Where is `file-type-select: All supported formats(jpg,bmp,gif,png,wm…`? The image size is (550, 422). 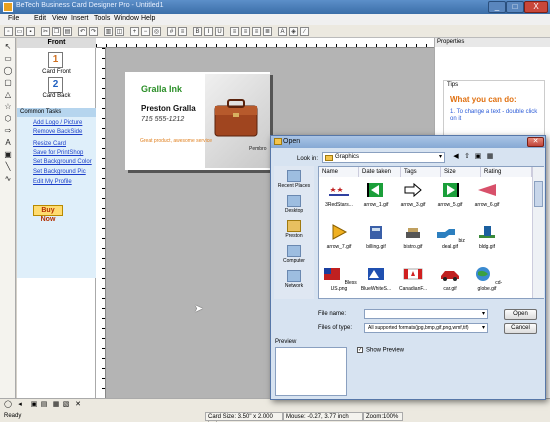
file-type-select: All supported formats(jpg,bmp,gif,png,wm… is located at coordinates (426, 328).